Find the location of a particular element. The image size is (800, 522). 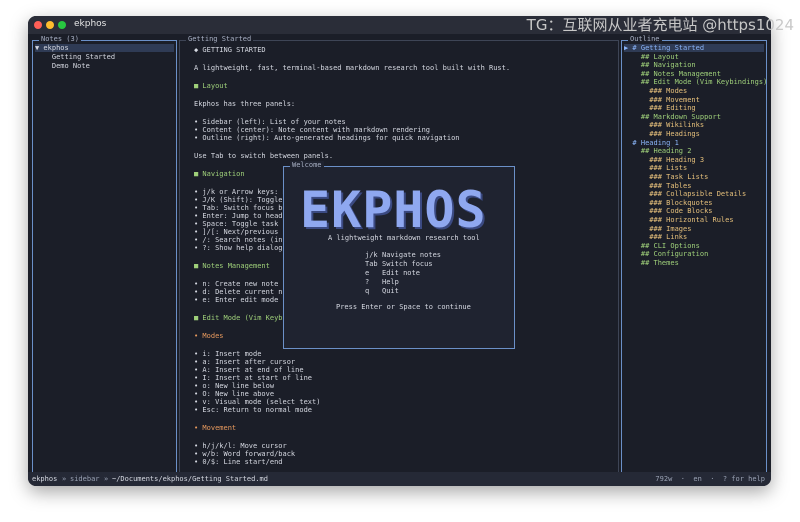

shortcut-desc-edit: Edit note is located at coordinates (401, 273).